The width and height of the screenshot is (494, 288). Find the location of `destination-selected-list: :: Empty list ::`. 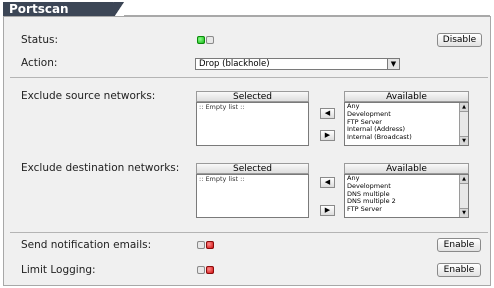

destination-selected-list: :: Empty list :: is located at coordinates (252, 196).